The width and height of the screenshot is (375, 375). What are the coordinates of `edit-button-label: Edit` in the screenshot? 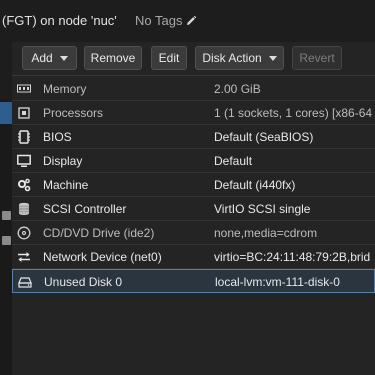 It's located at (169, 58).